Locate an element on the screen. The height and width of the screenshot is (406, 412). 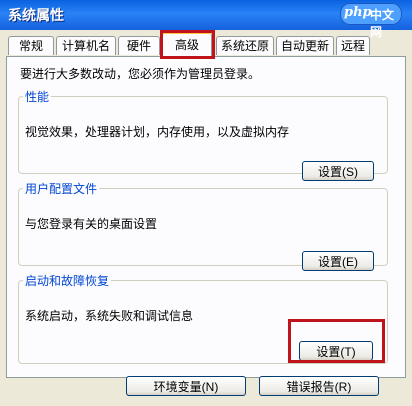
error-reporting-button: 错误报告(R) is located at coordinates (319, 386).